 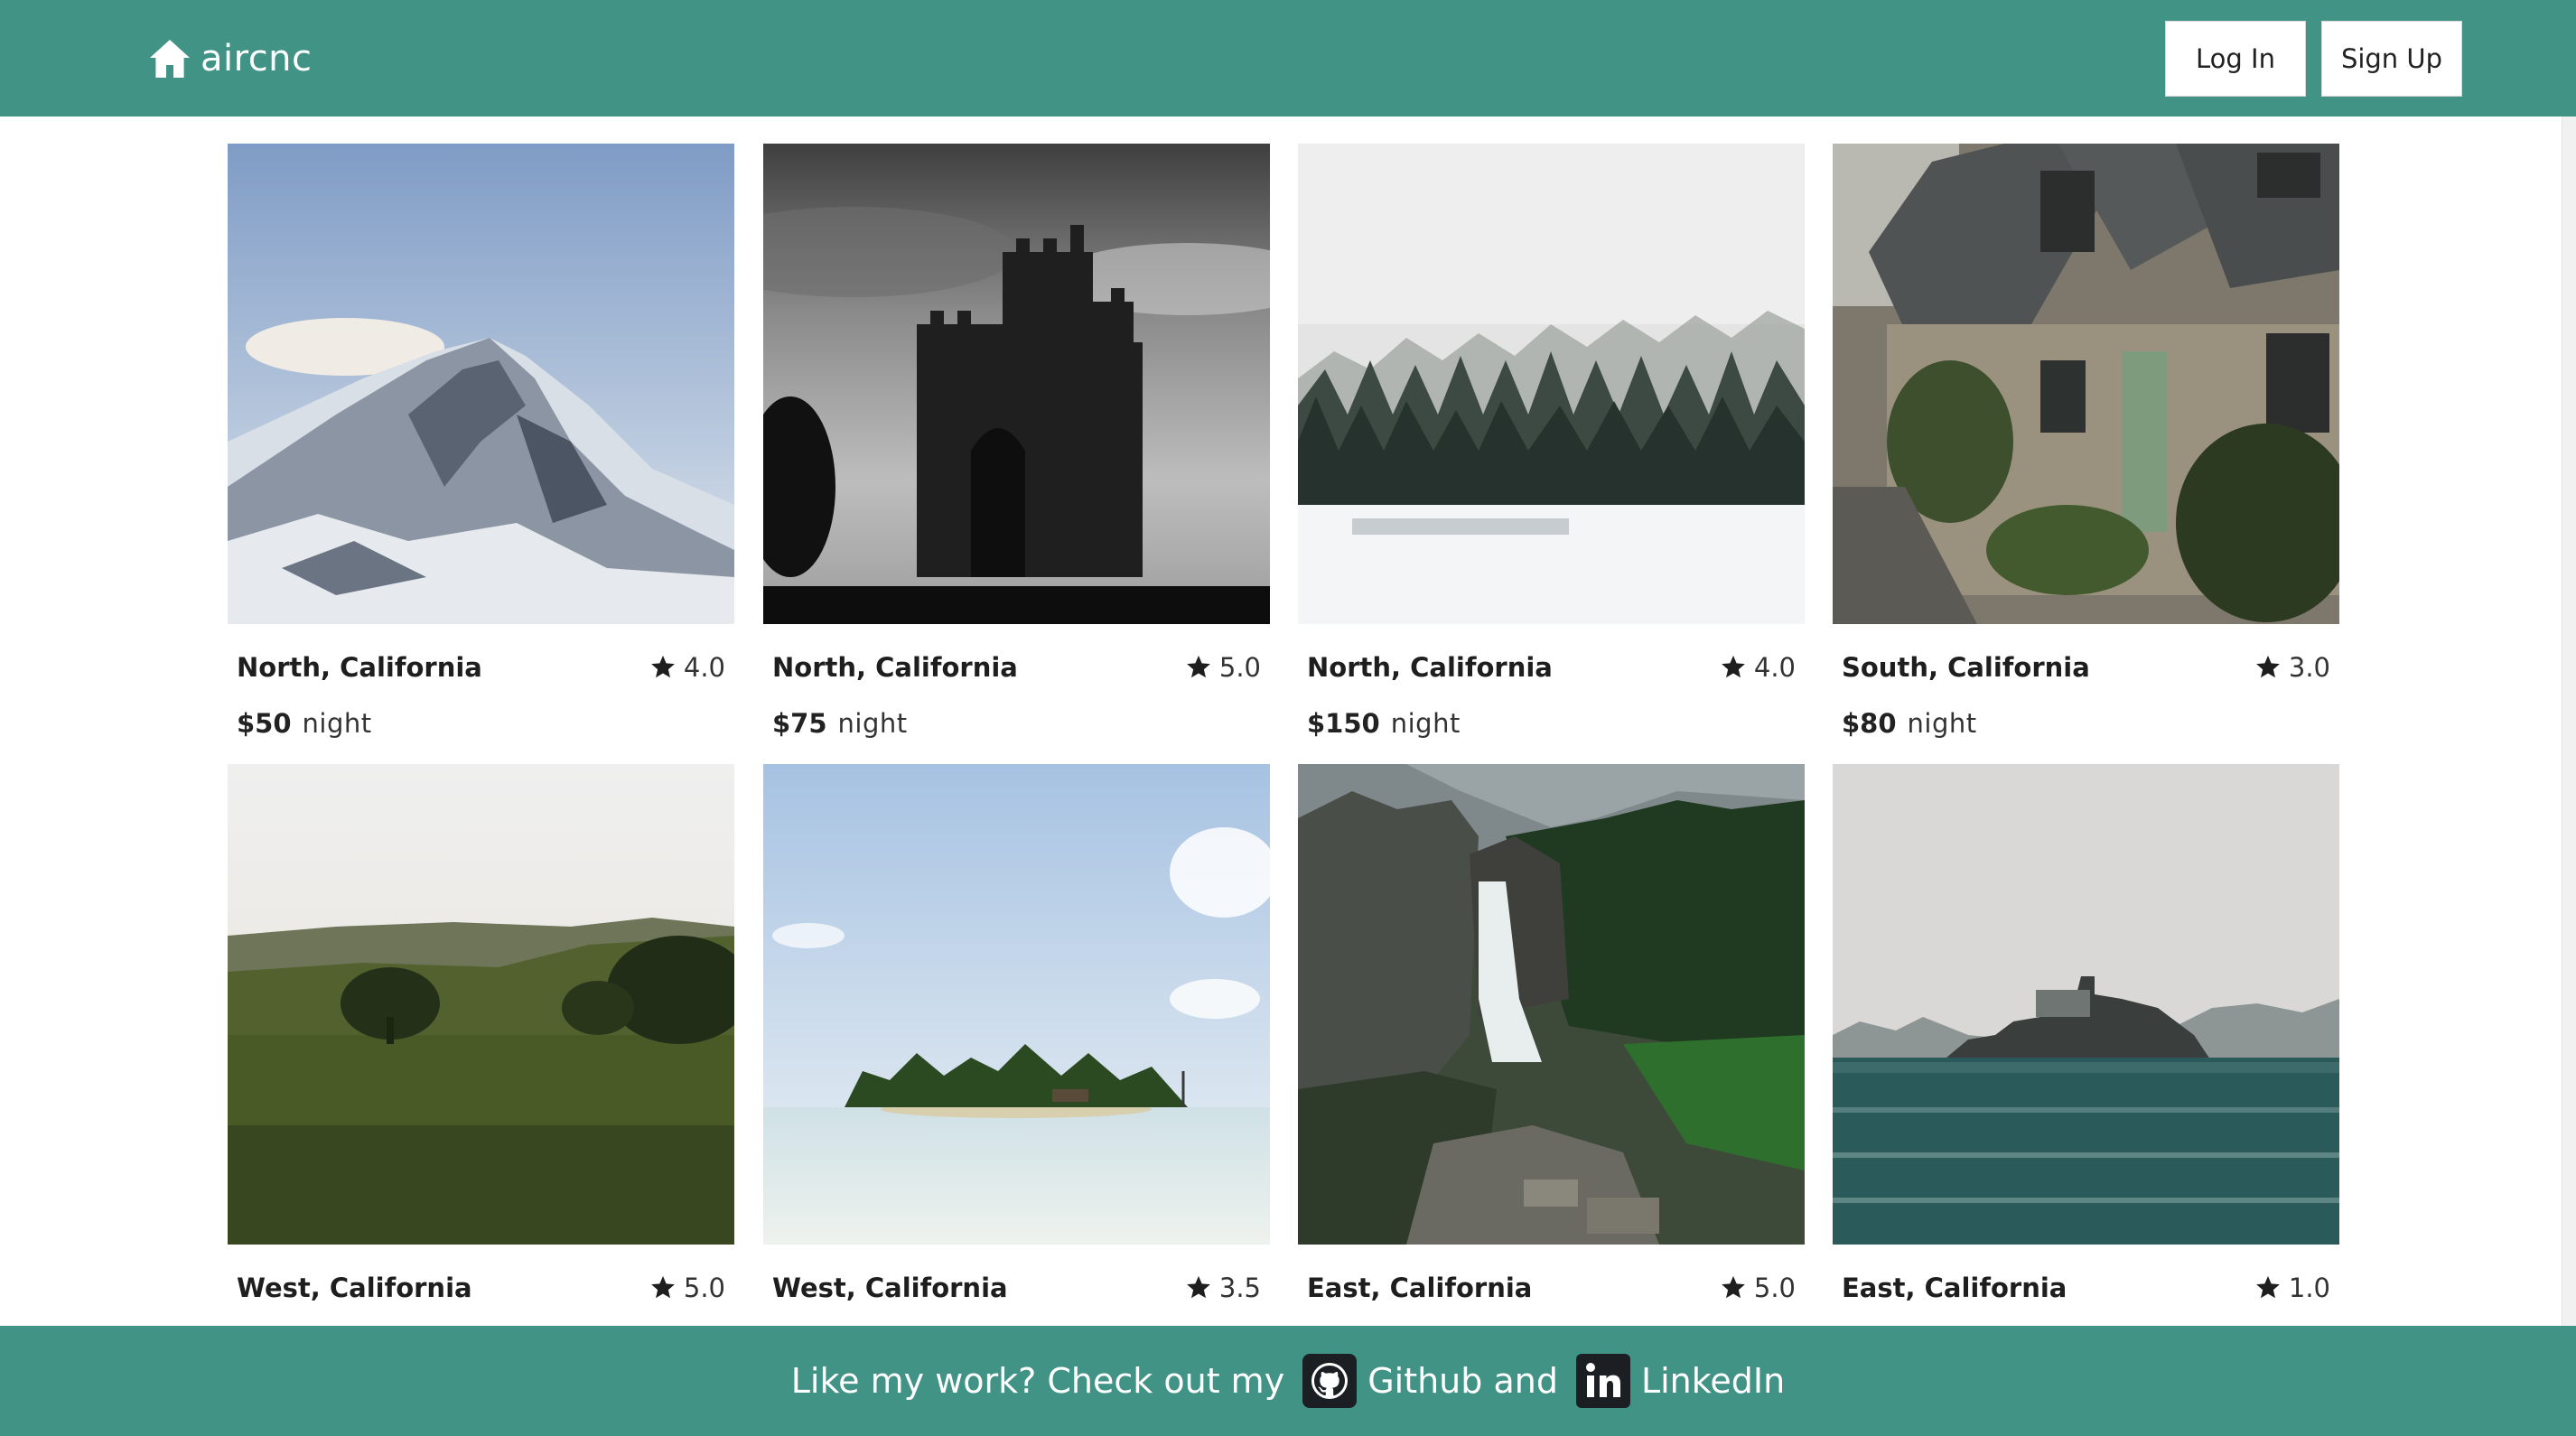 I want to click on listing-card: North, California 4.0 $50 night, so click(x=481, y=441).